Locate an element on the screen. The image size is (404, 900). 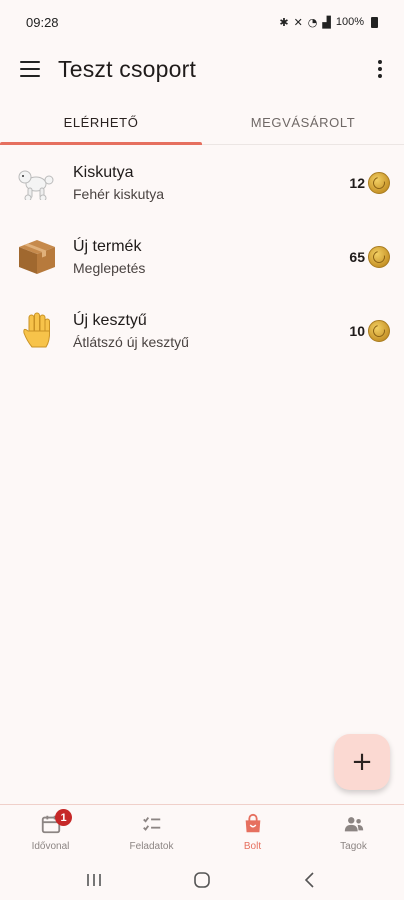
item-description: Meglepetés is located at coordinates (109, 268).